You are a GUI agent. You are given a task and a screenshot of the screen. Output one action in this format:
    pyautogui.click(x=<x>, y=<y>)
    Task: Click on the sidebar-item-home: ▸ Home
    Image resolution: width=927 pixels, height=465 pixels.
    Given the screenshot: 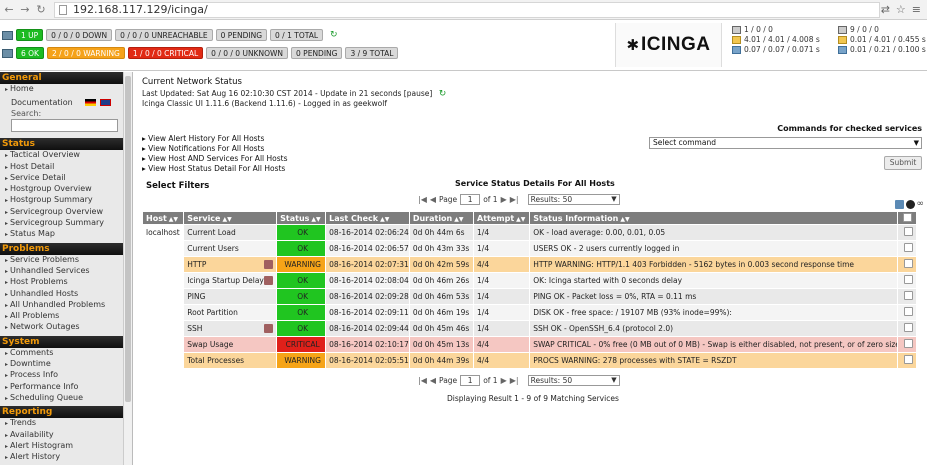 What is the action you would take?
    pyautogui.click(x=66, y=89)
    